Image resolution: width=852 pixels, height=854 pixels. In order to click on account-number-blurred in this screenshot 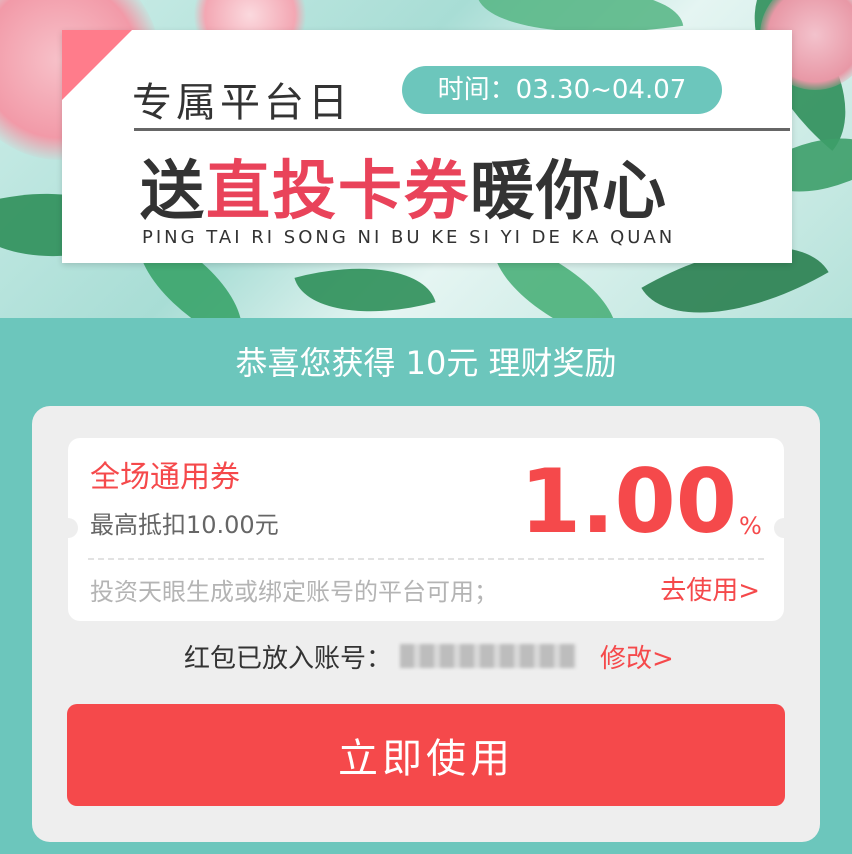, I will do `click(488, 656)`.